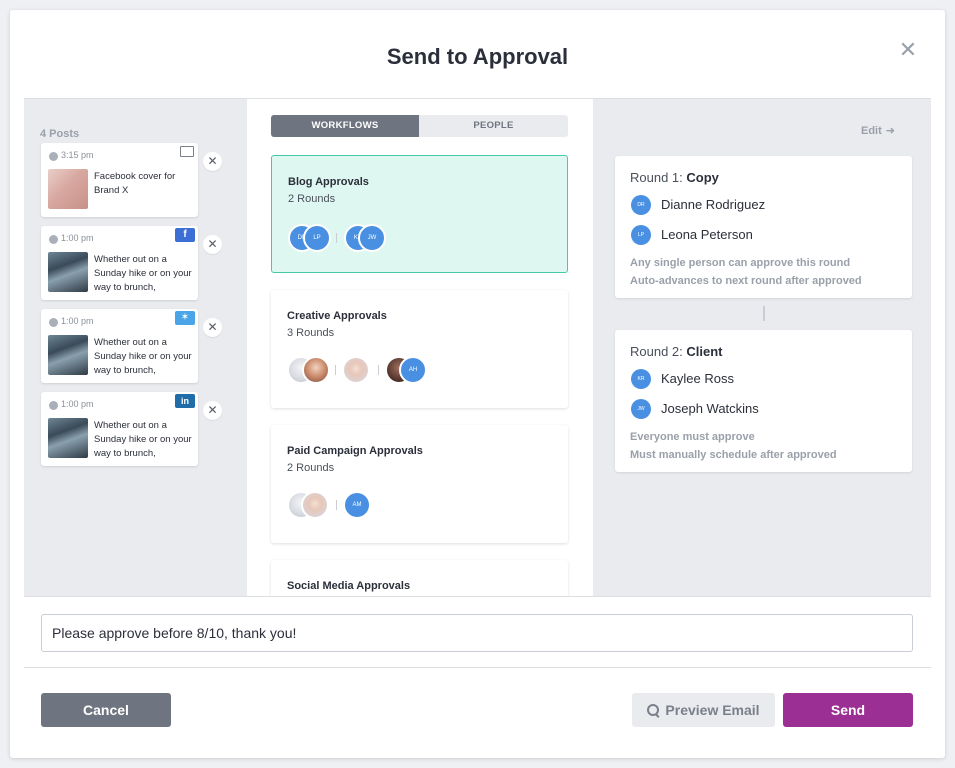  I want to click on member-name: Kaylee Ross, so click(697, 378).